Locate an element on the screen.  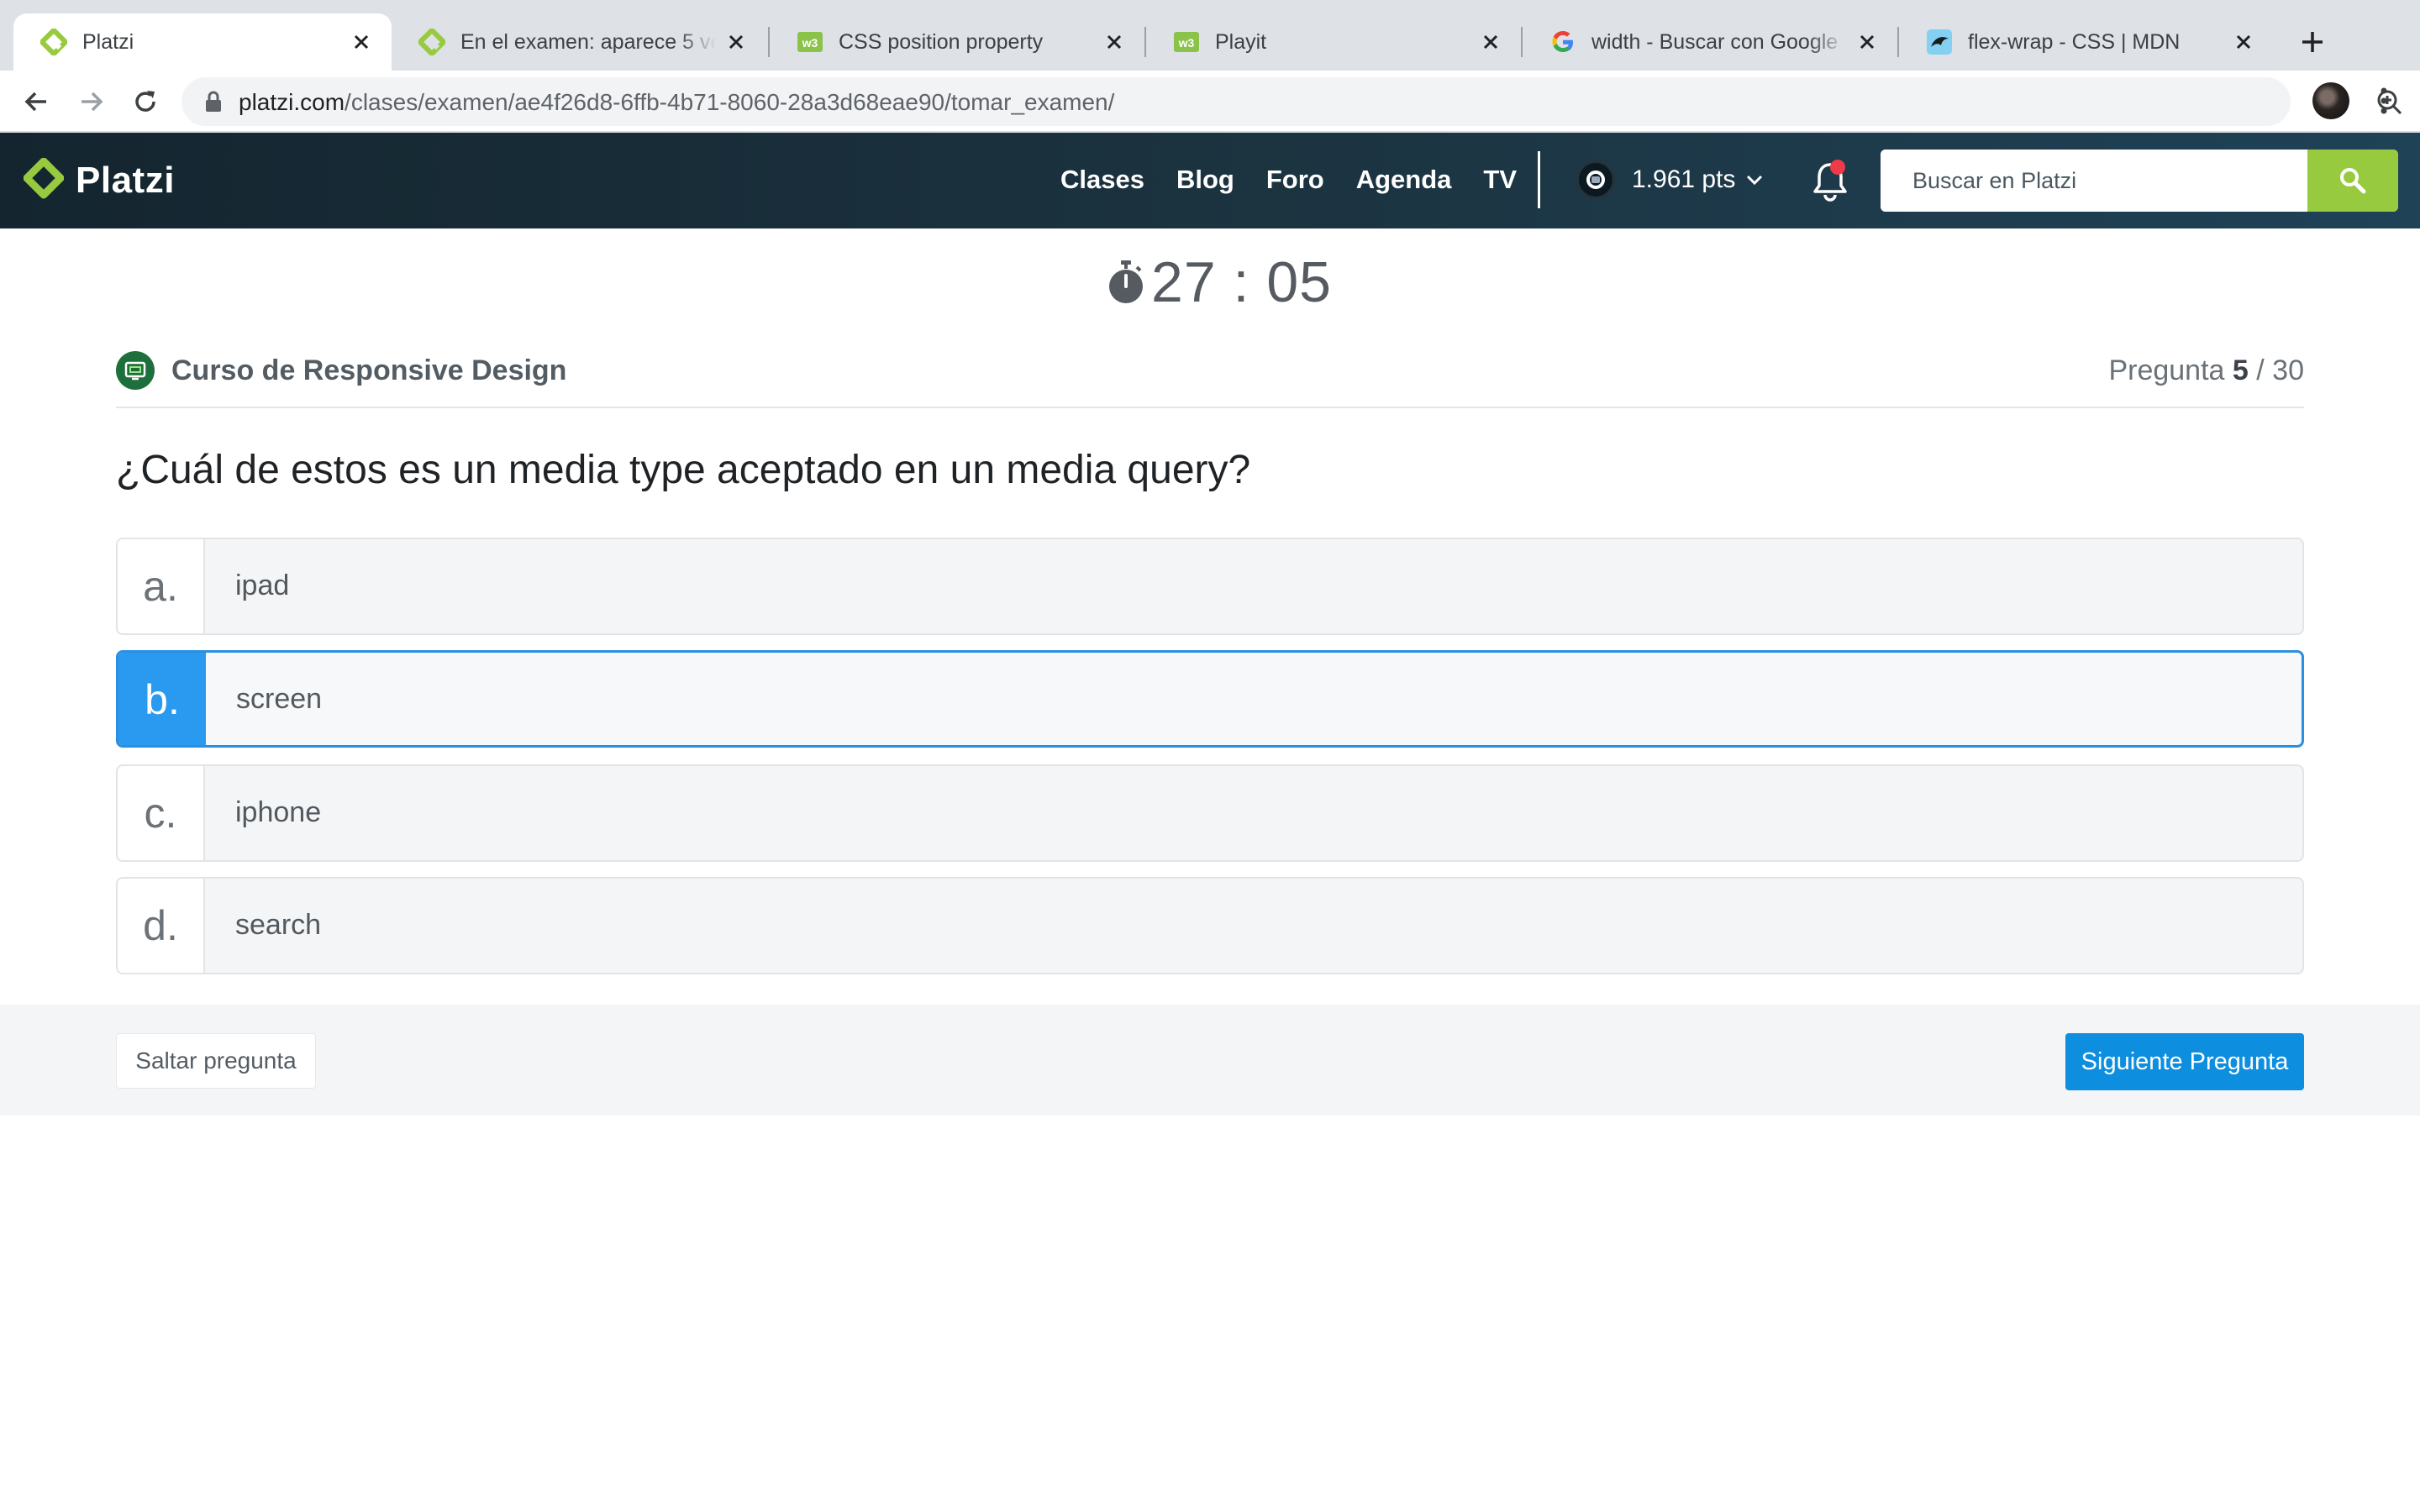
course-name: Curso de Responsive Design is located at coordinates (369, 370).